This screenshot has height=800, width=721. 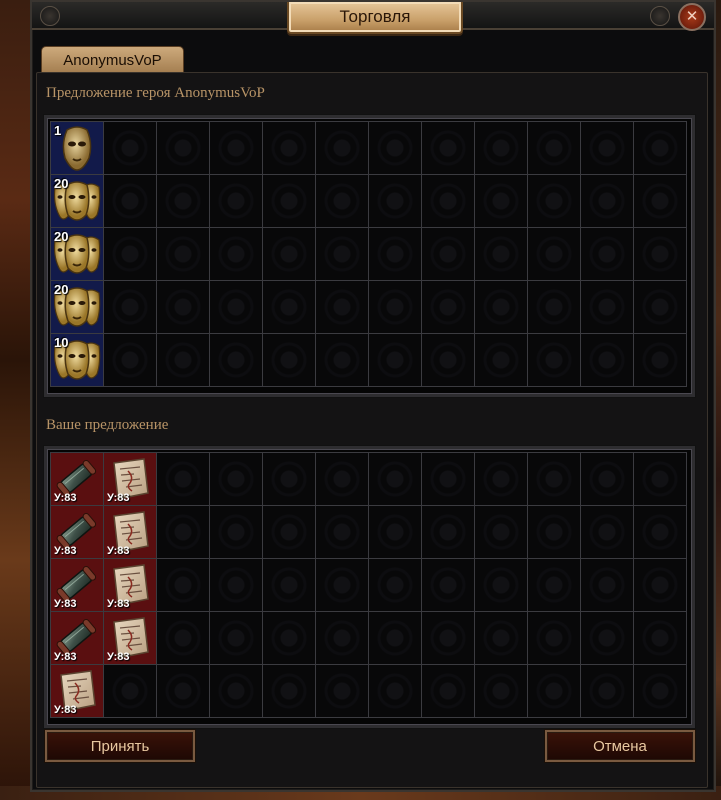 I want to click on item-slot: 1, so click(x=77, y=148).